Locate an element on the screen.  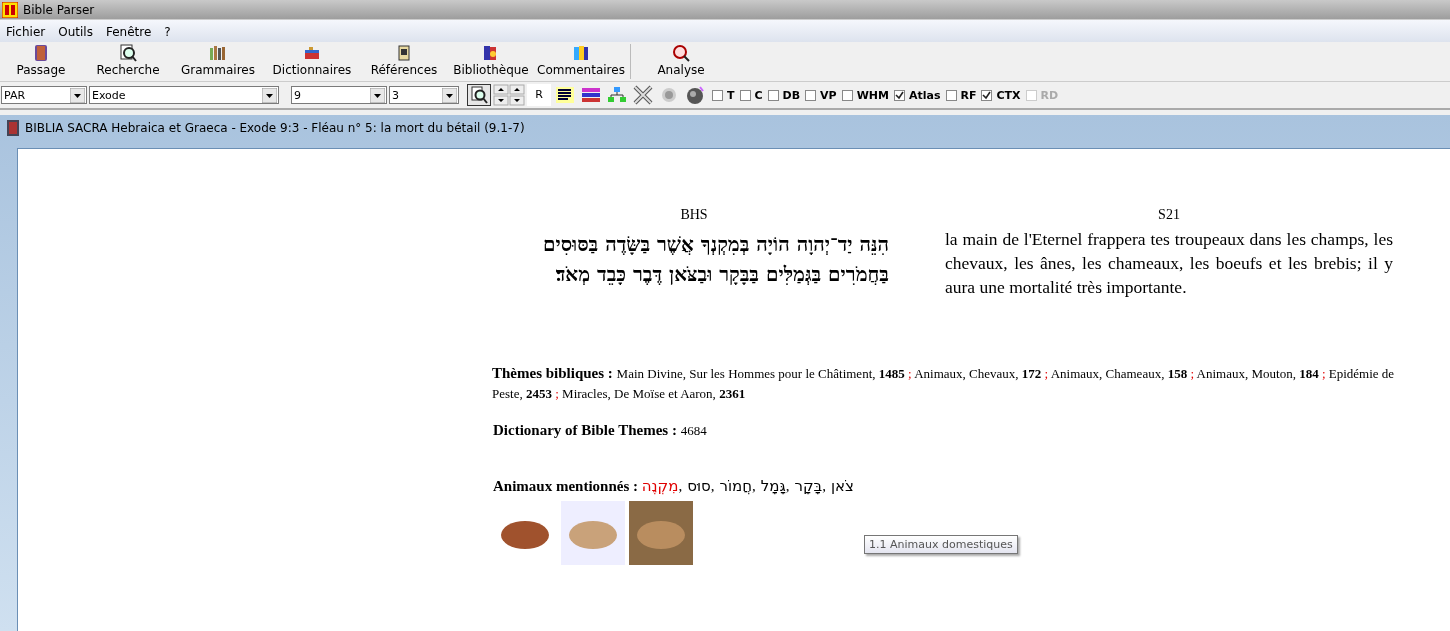
scroll-icon is located at coordinates (404, 53).